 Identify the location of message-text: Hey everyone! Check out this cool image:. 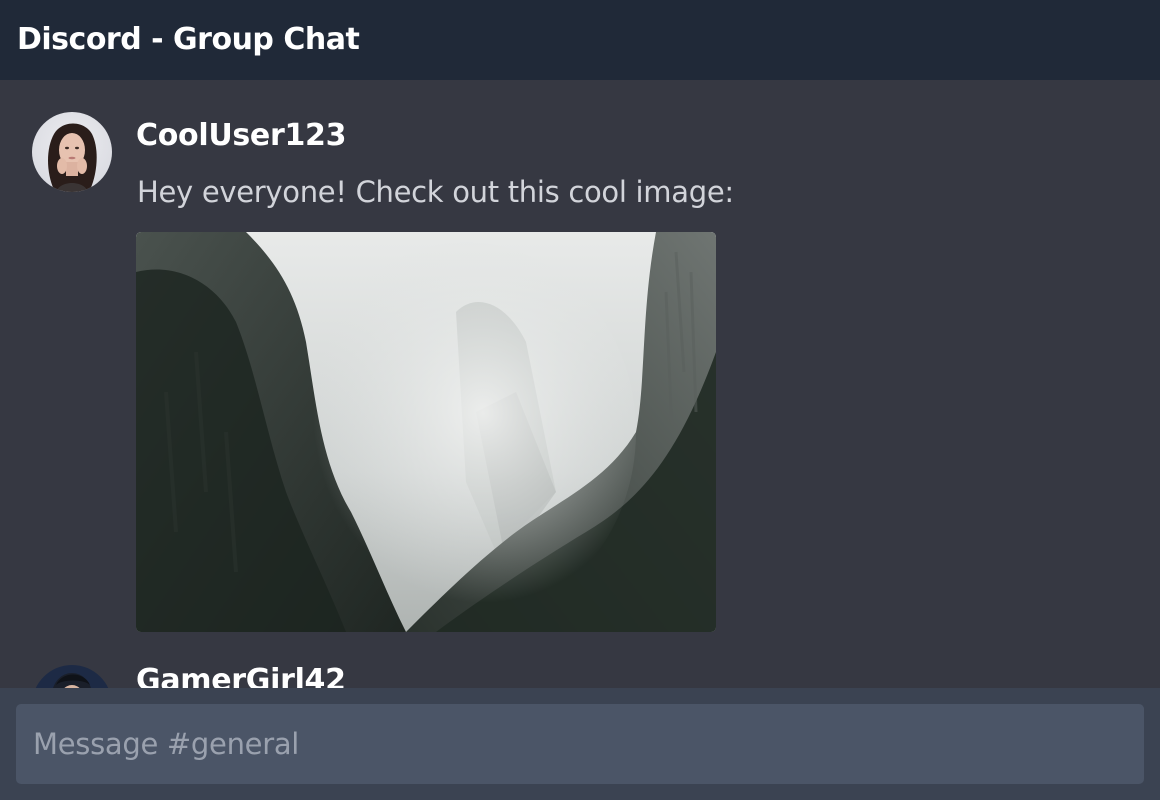
(435, 192).